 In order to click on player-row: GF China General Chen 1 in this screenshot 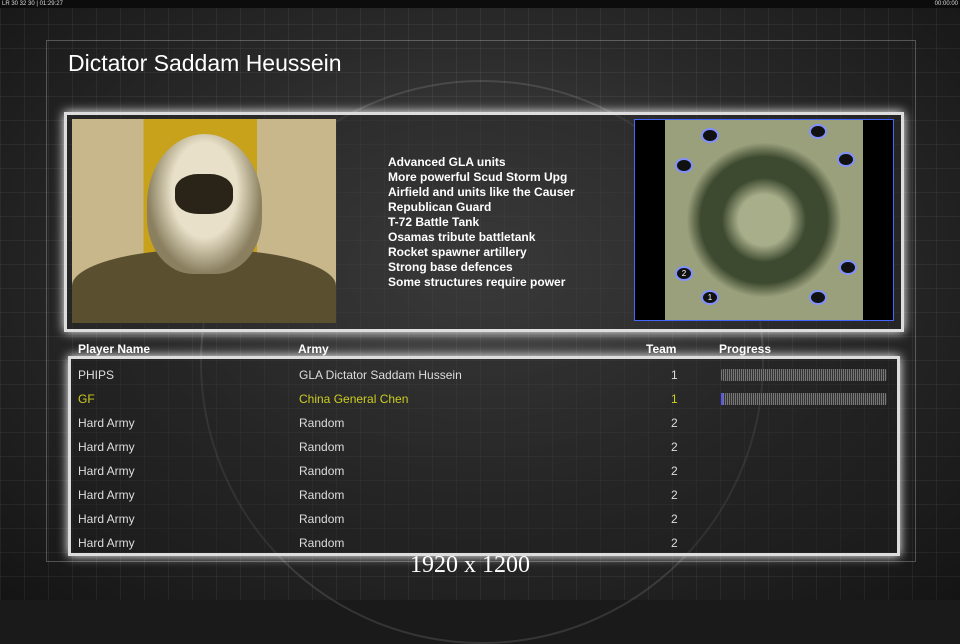, I will do `click(484, 399)`.